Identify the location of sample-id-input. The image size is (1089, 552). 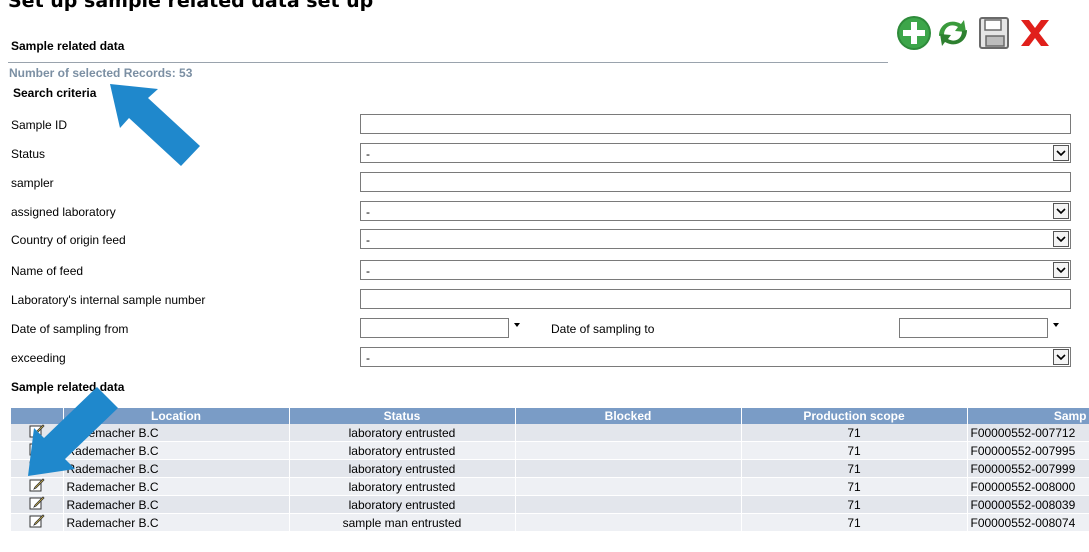
(715, 124).